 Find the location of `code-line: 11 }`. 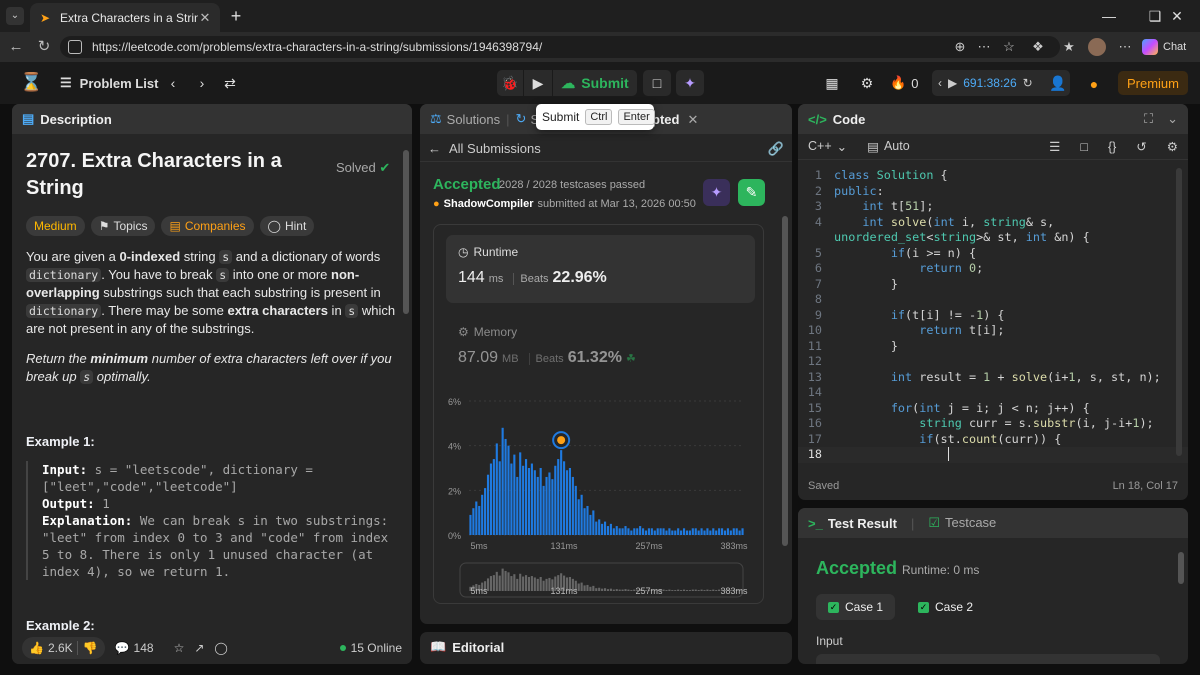

code-line: 11 } is located at coordinates (993, 347).